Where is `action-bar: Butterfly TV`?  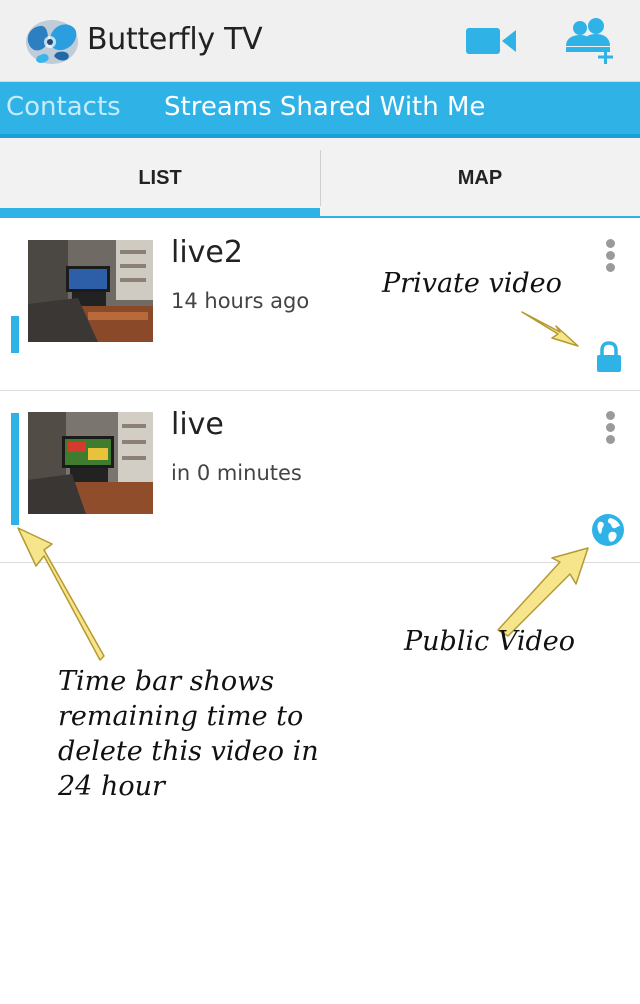
action-bar: Butterfly TV is located at coordinates (320, 41).